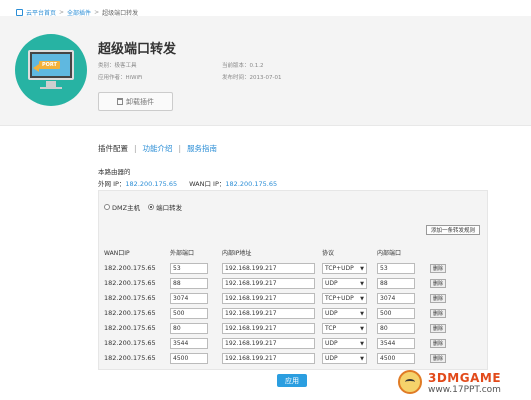 This screenshot has width=531, height=400. I want to click on radio-port-forward-label: 端口转发, so click(169, 208).